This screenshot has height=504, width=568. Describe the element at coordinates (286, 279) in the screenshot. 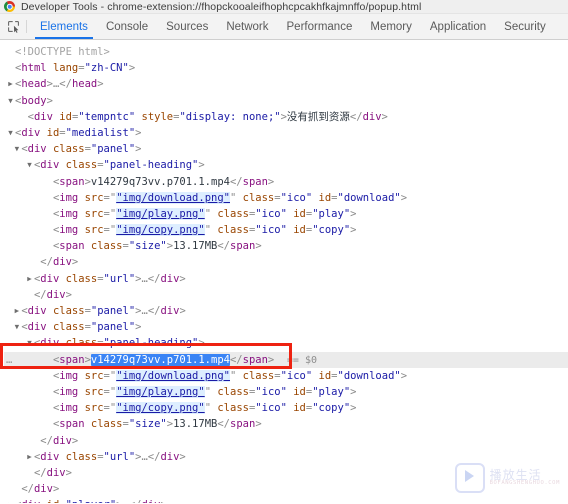

I see `dom-line-url-1: ▶ <div class="url">…</div>` at that location.